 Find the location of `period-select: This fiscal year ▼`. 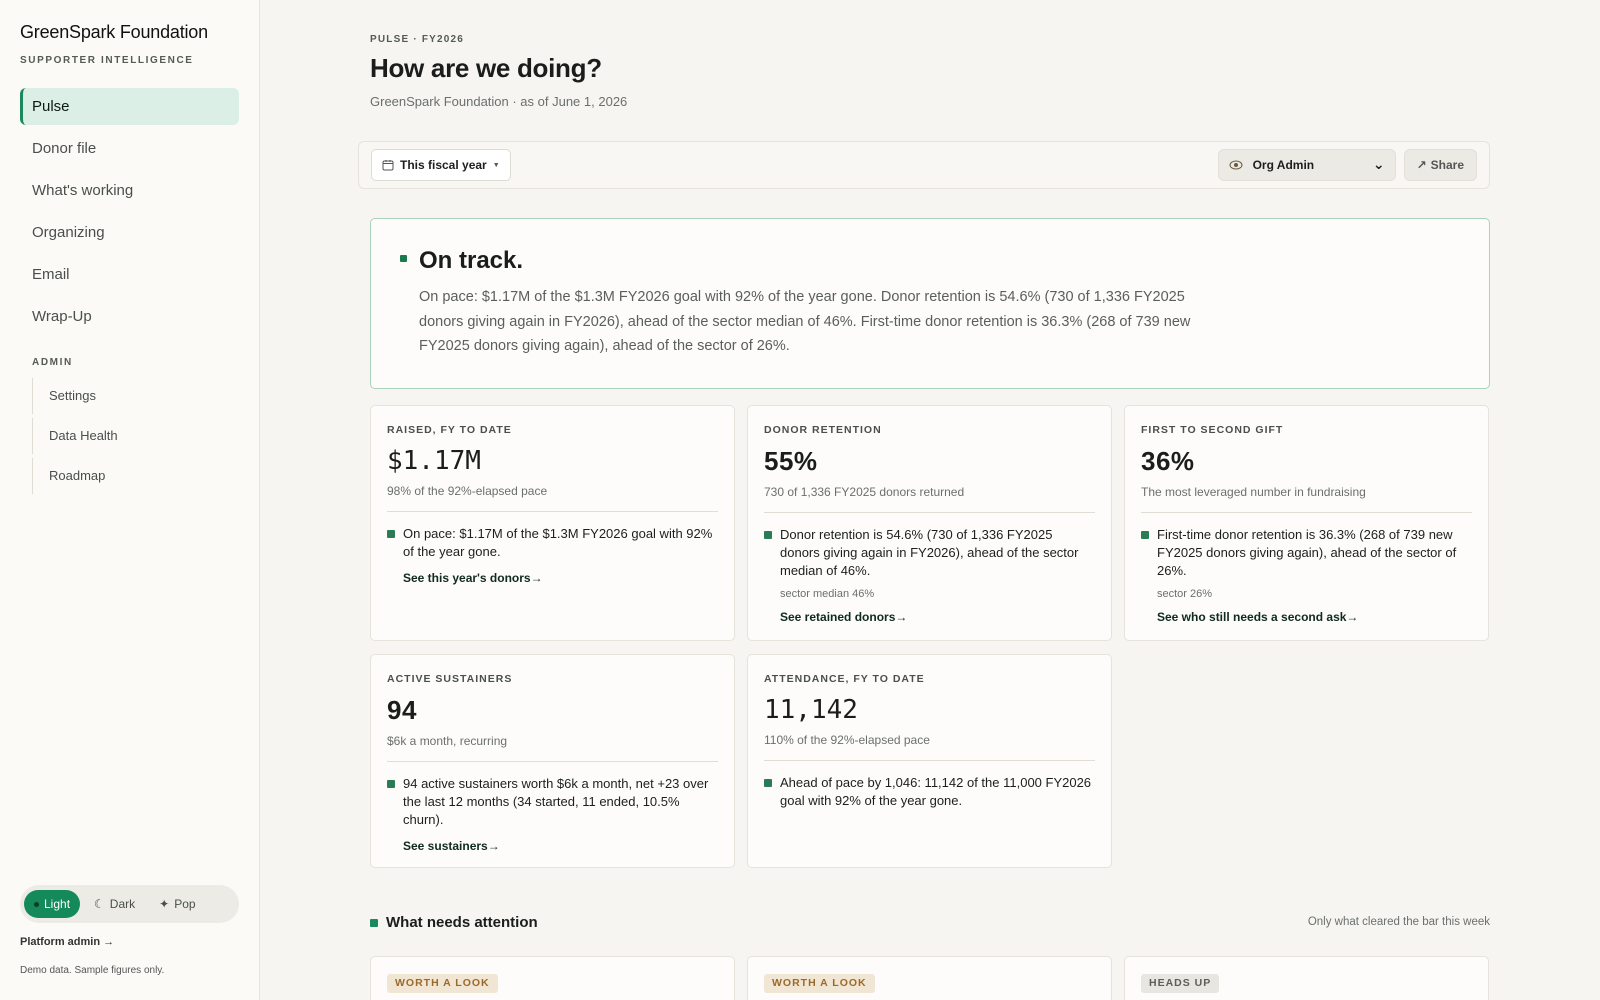

period-select: This fiscal year ▼ is located at coordinates (441, 165).